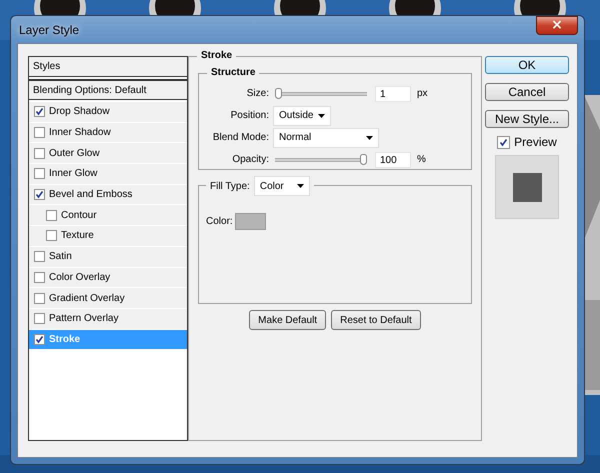 This screenshot has width=600, height=473. I want to click on checkbox-label: Preview, so click(535, 142).